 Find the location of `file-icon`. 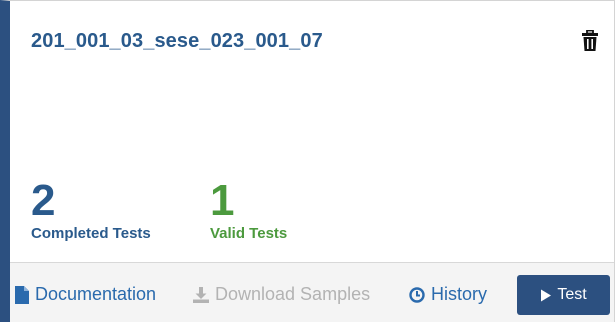

file-icon is located at coordinates (22, 294).